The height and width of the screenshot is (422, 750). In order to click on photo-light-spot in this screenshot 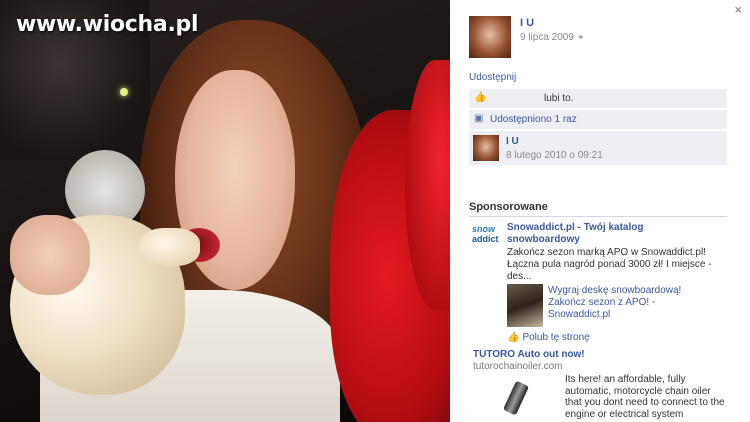, I will do `click(124, 92)`.